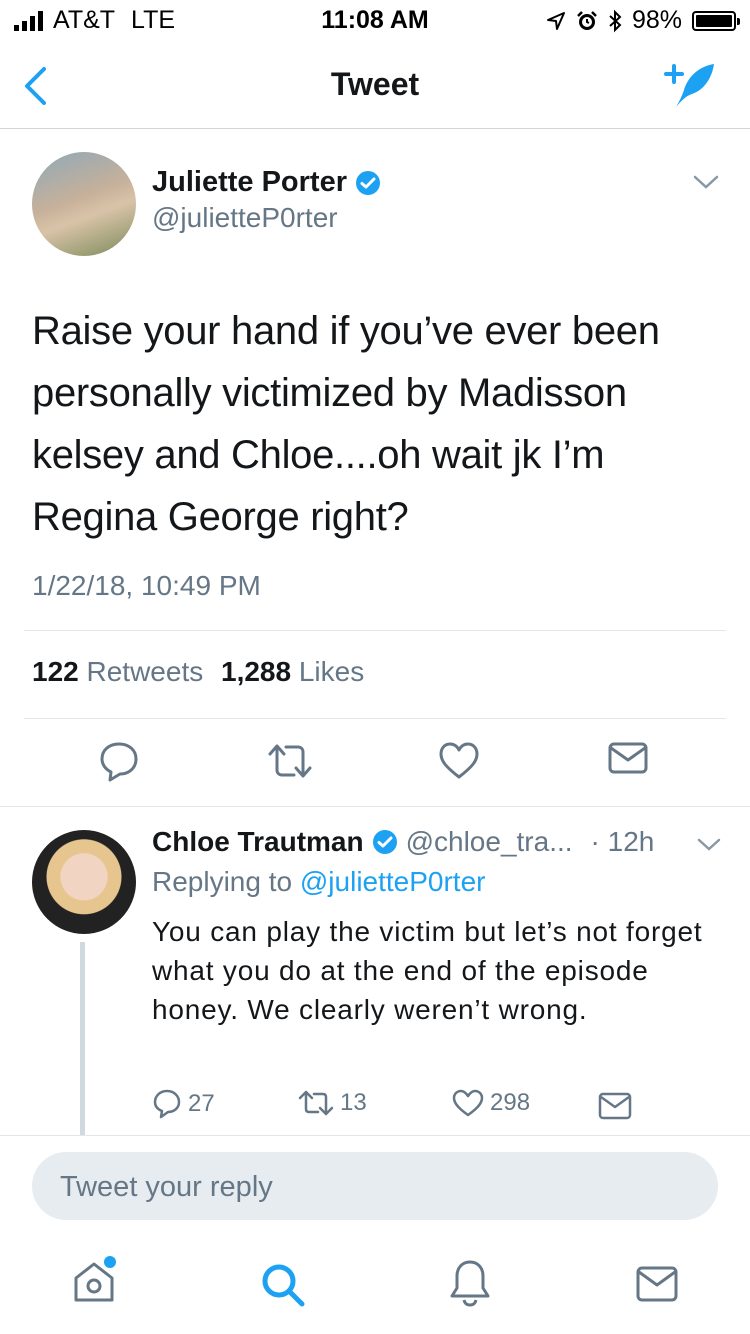 Image resolution: width=750 pixels, height=1334 pixels. Describe the element at coordinates (375, 765) in the screenshot. I see `tweet-actions` at that location.